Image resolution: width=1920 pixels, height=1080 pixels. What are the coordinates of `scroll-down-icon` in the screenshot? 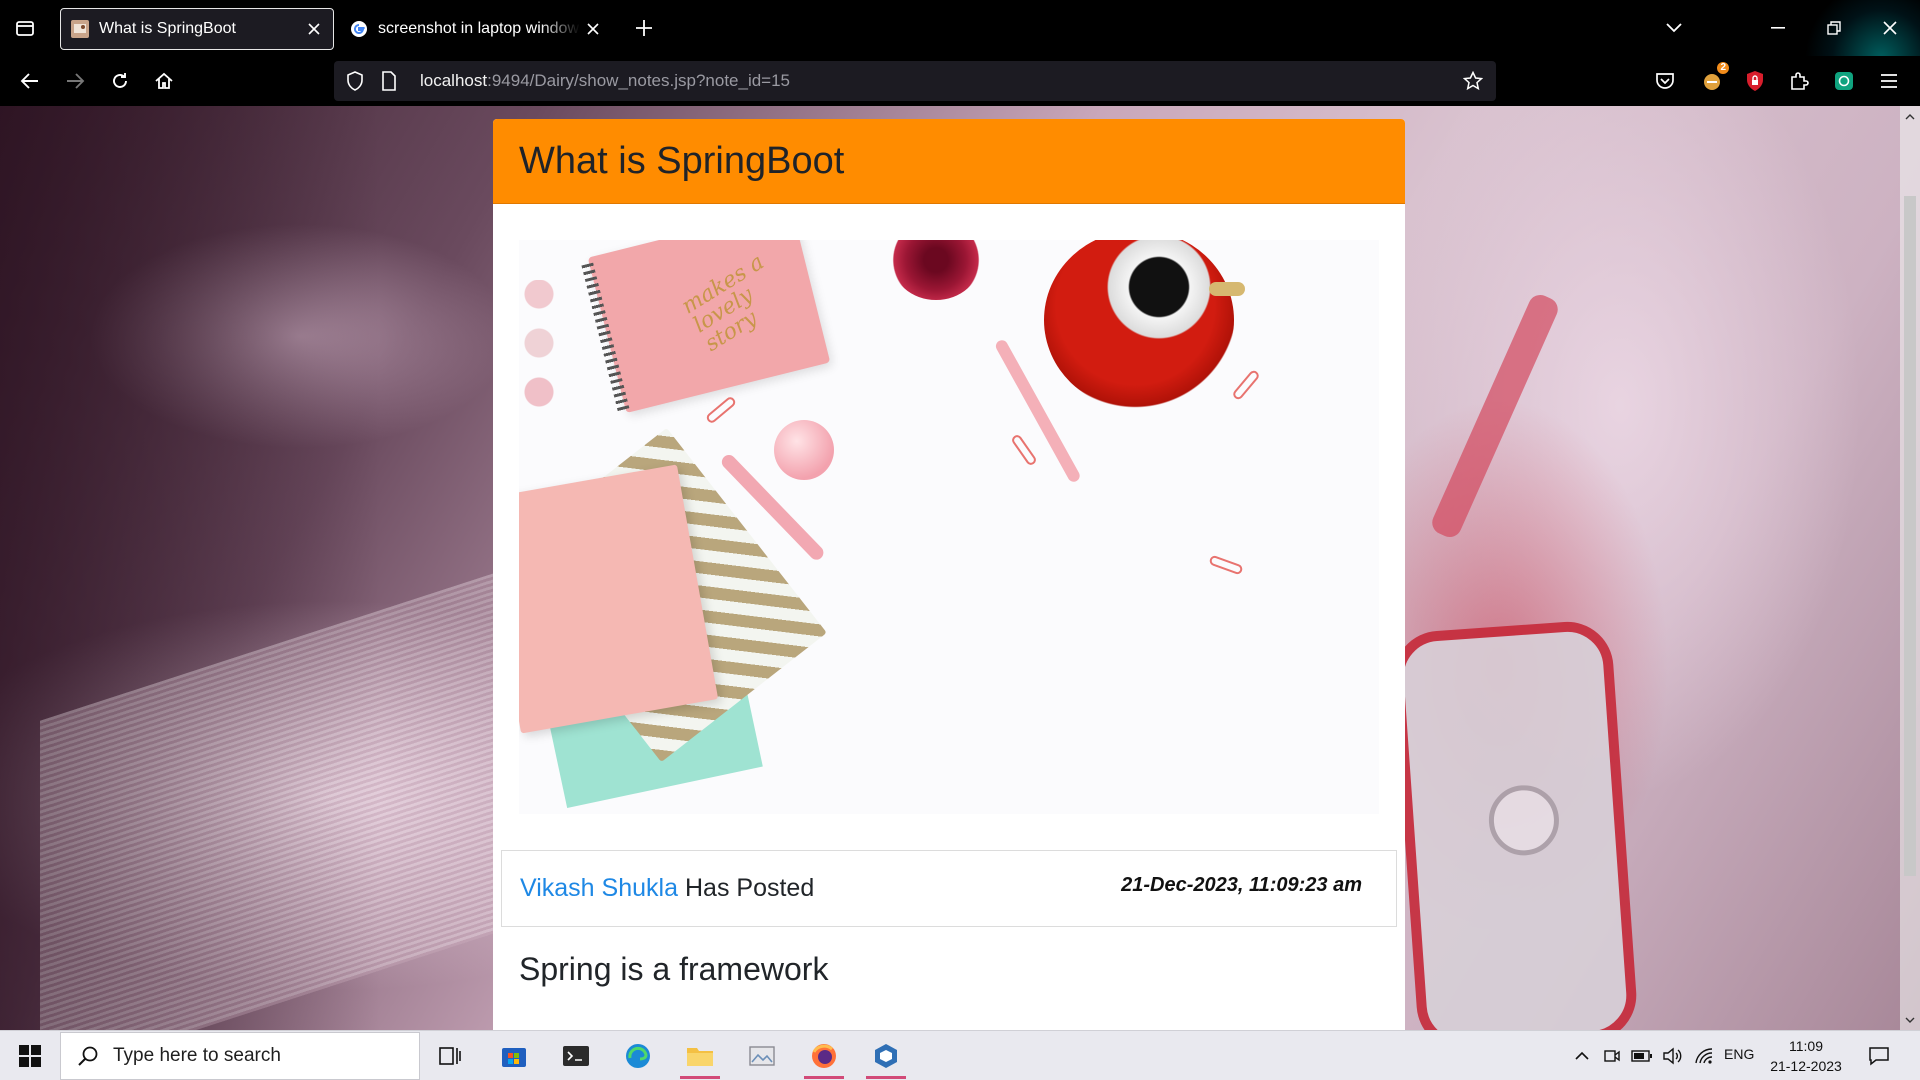 It's located at (1910, 1020).